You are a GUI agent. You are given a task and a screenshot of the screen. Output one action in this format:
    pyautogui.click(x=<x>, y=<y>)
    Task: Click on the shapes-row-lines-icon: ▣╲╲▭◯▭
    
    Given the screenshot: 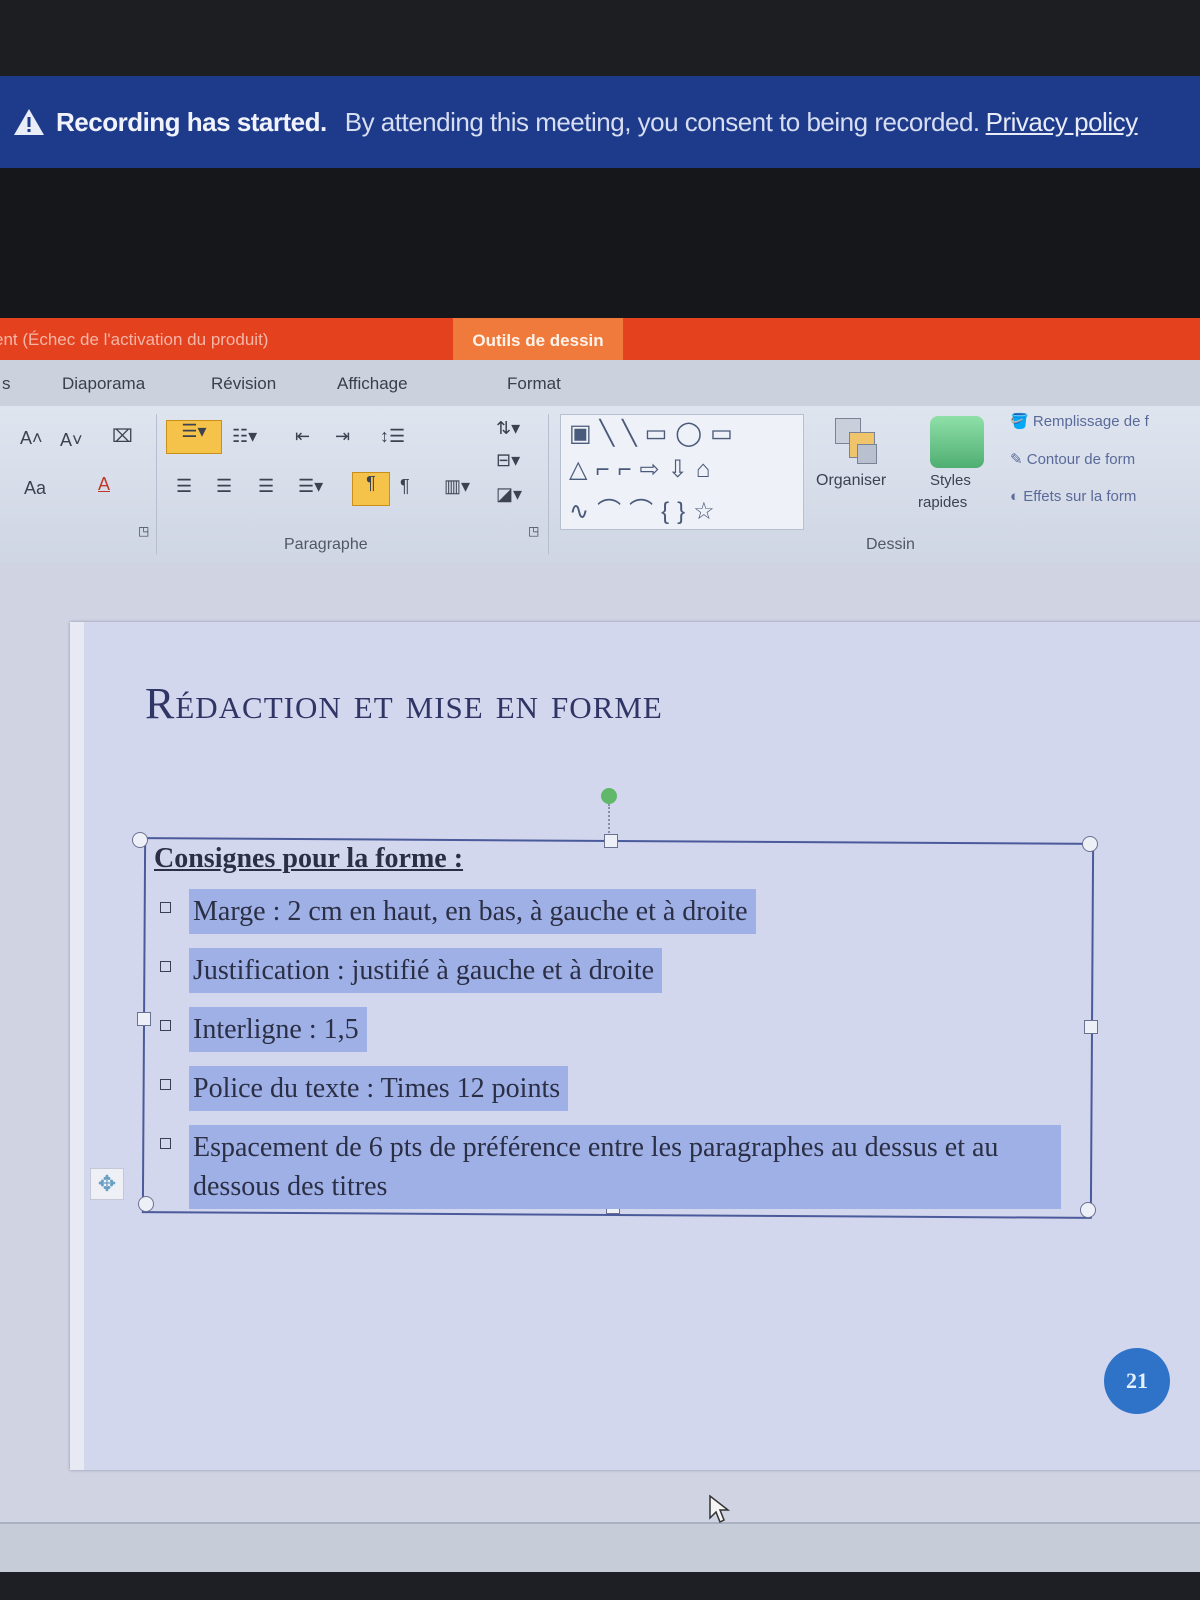 What is the action you would take?
    pyautogui.click(x=655, y=433)
    